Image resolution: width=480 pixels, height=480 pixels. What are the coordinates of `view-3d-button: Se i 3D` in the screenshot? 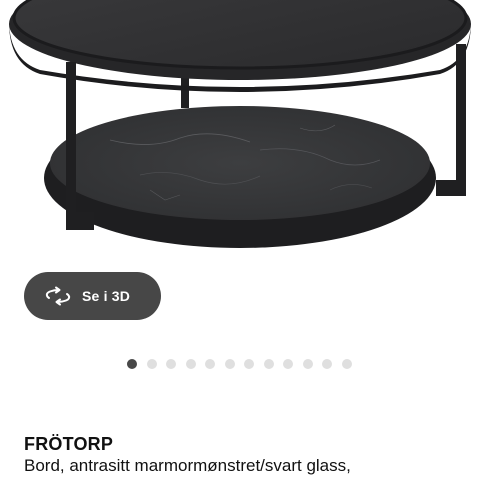 It's located at (92, 296).